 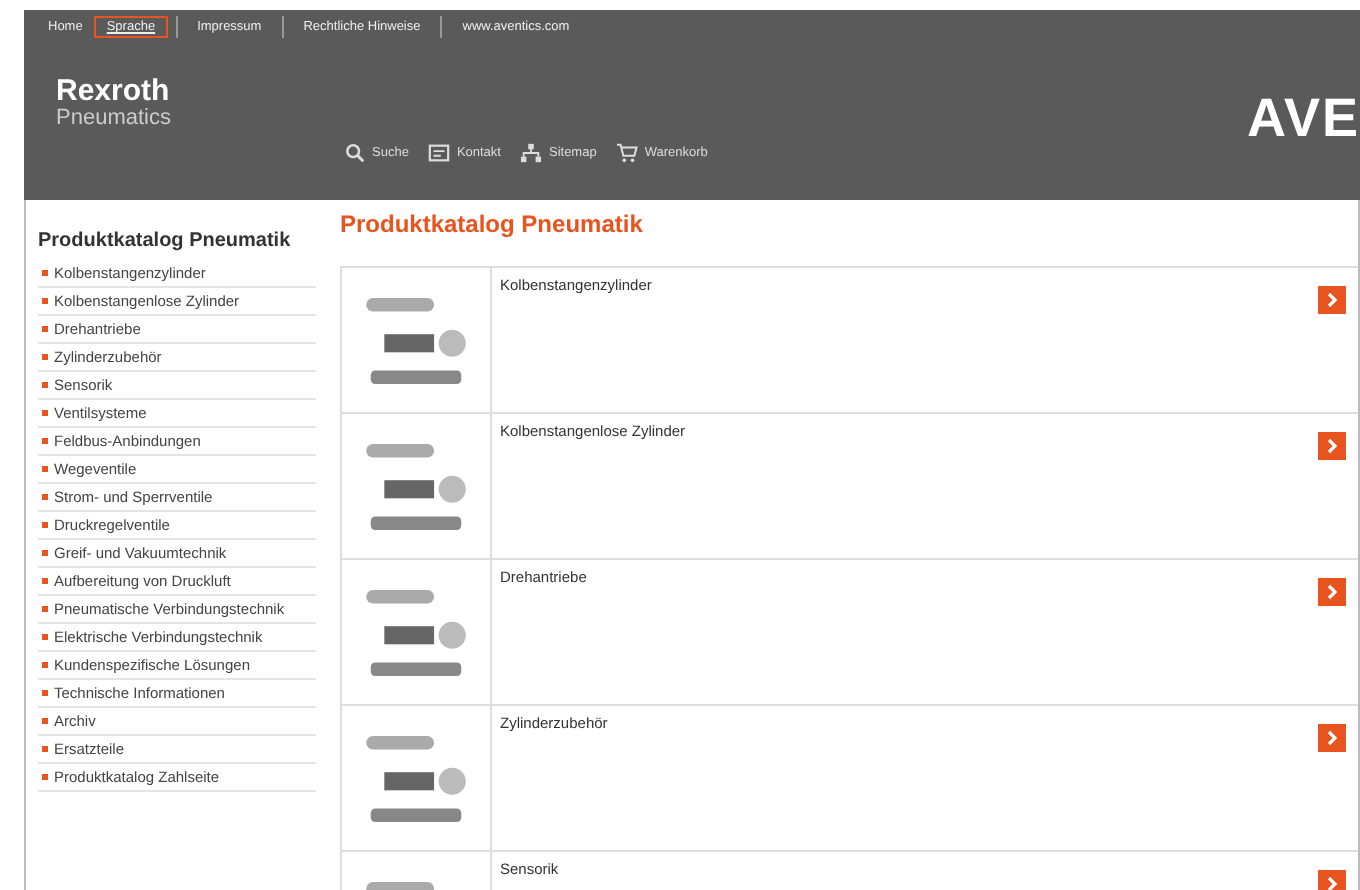 What do you see at coordinates (355, 153) in the screenshot?
I see `search-icon` at bounding box center [355, 153].